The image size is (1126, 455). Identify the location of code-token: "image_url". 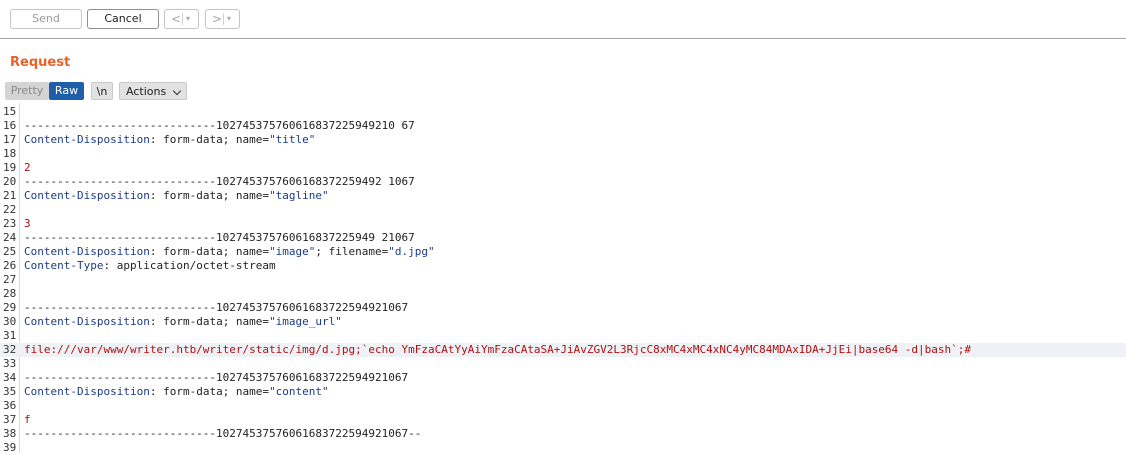
(305, 321).